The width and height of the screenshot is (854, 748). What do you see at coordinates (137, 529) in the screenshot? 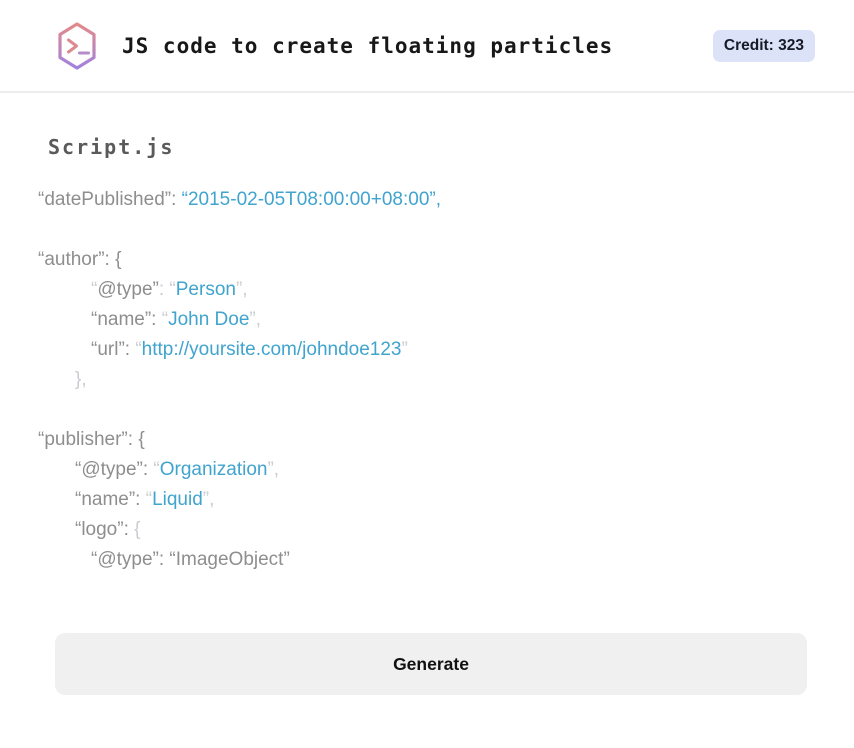
I see `code-token: {` at bounding box center [137, 529].